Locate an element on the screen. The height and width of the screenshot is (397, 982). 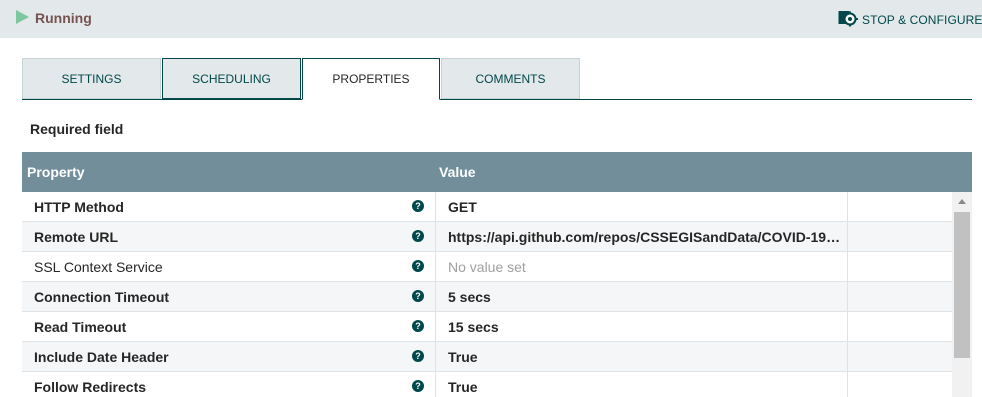
property-name: HTTP Method is located at coordinates (79, 207).